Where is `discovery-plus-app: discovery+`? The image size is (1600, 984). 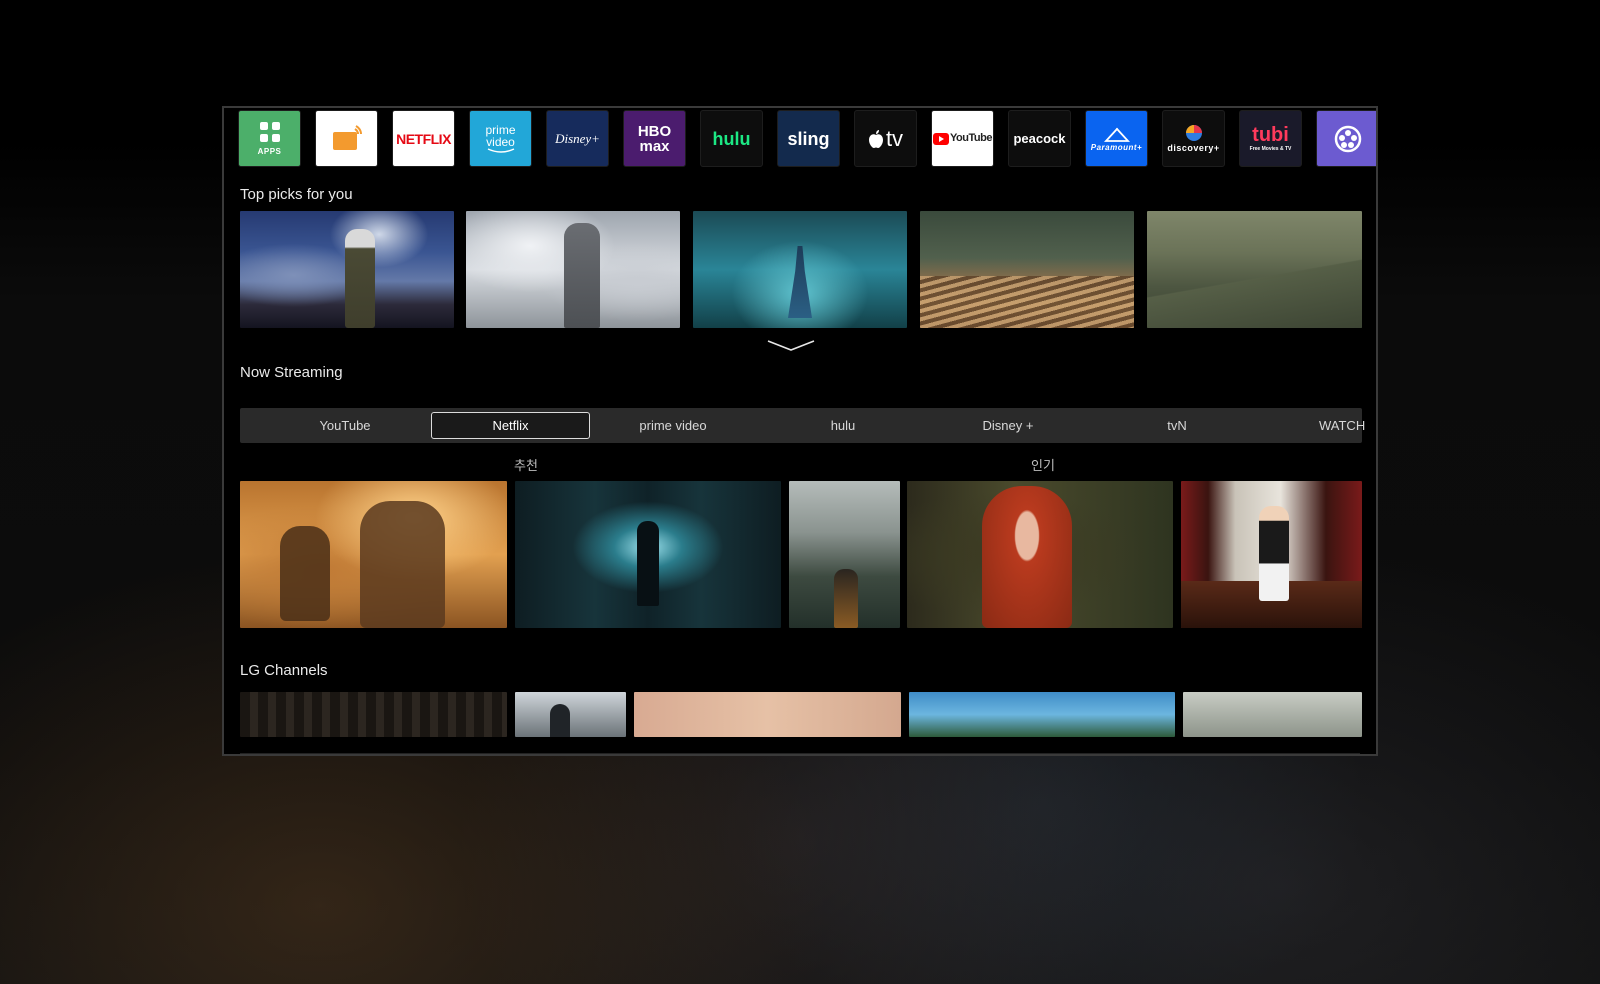 discovery-plus-app: discovery+ is located at coordinates (1193, 138).